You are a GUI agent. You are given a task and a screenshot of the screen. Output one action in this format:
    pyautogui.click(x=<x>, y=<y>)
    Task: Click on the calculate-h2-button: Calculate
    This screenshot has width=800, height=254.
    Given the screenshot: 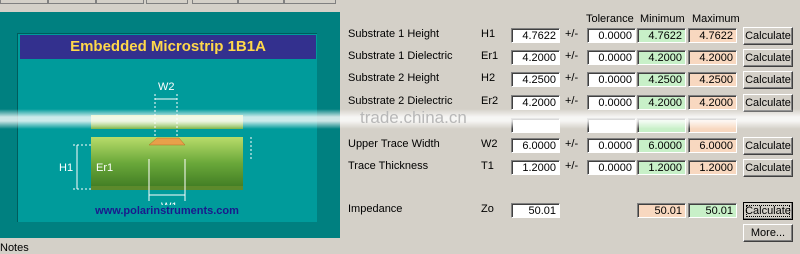 What is the action you would take?
    pyautogui.click(x=768, y=80)
    